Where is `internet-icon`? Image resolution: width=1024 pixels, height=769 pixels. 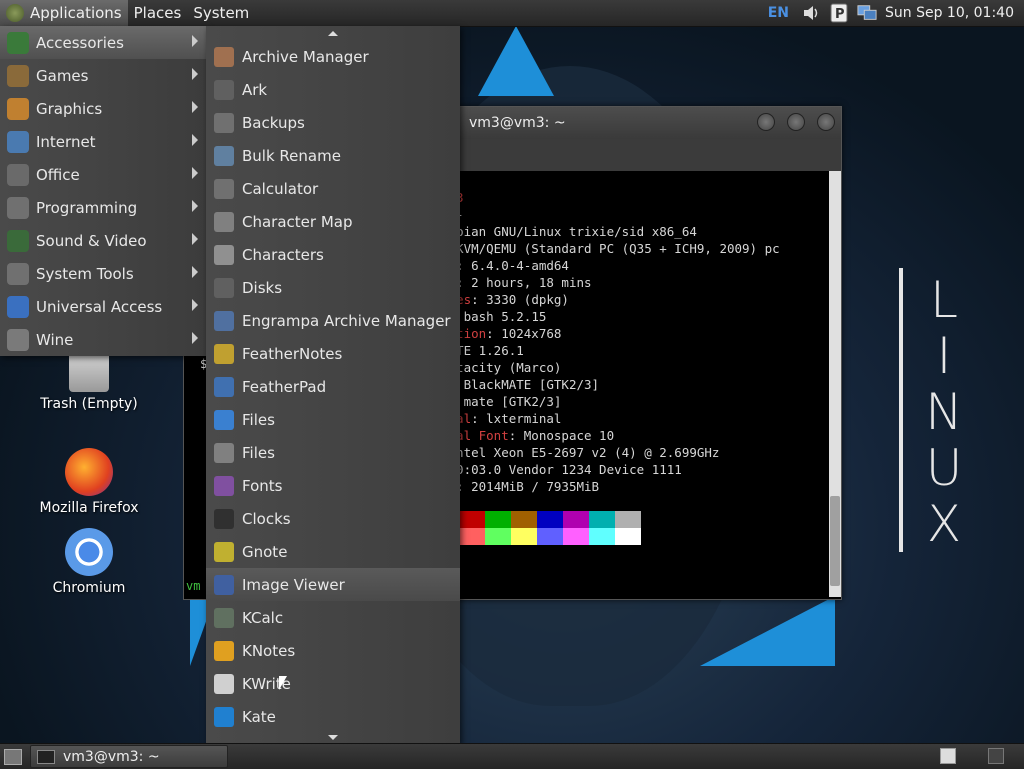
internet-icon is located at coordinates (18, 141).